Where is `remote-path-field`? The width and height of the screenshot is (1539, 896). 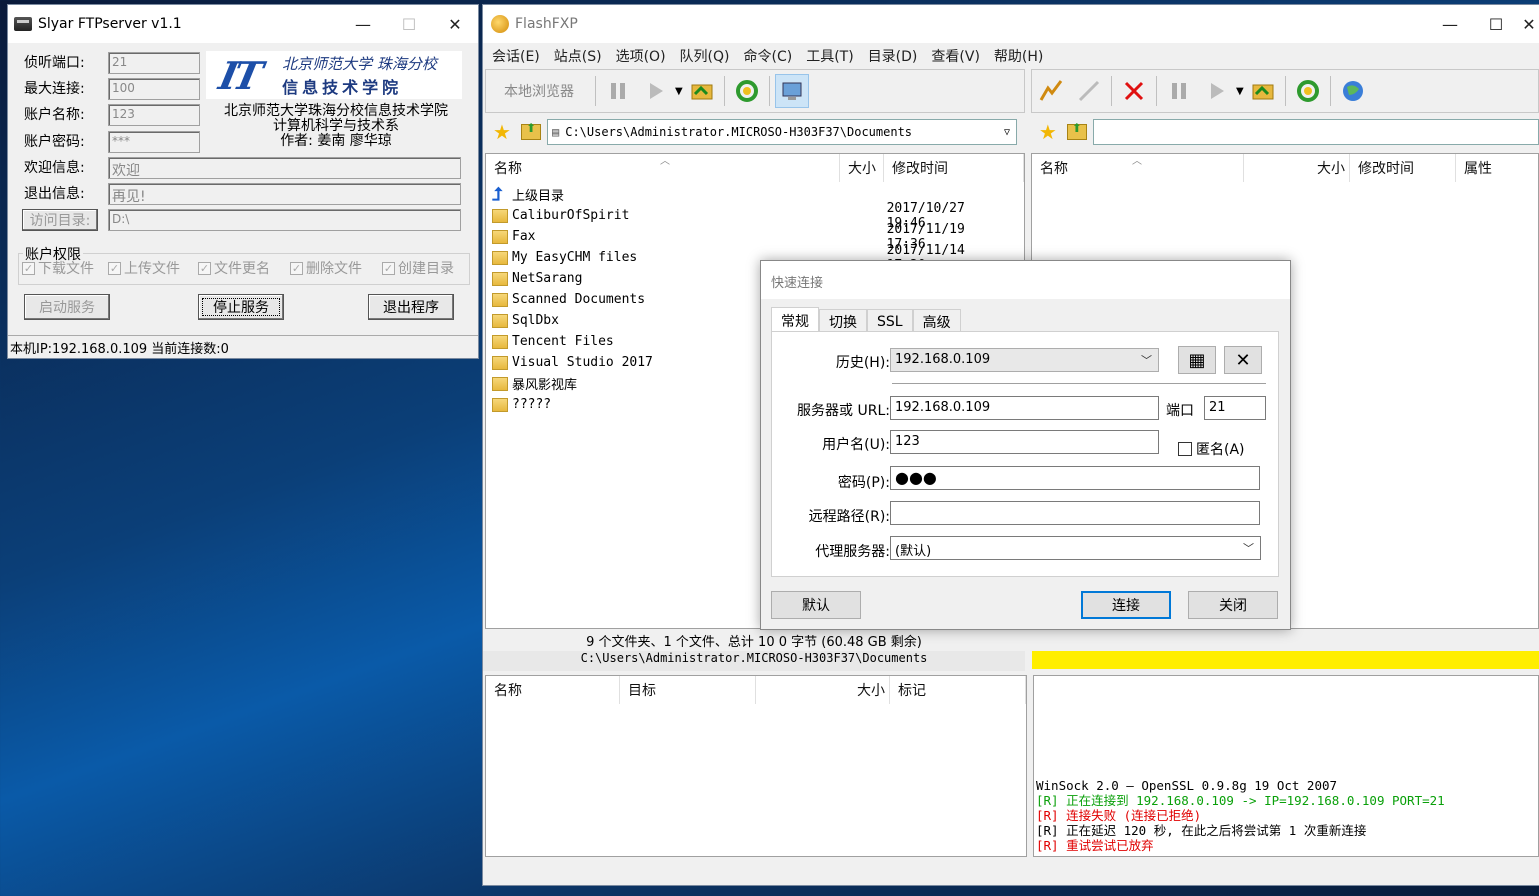 remote-path-field is located at coordinates (1075, 513).